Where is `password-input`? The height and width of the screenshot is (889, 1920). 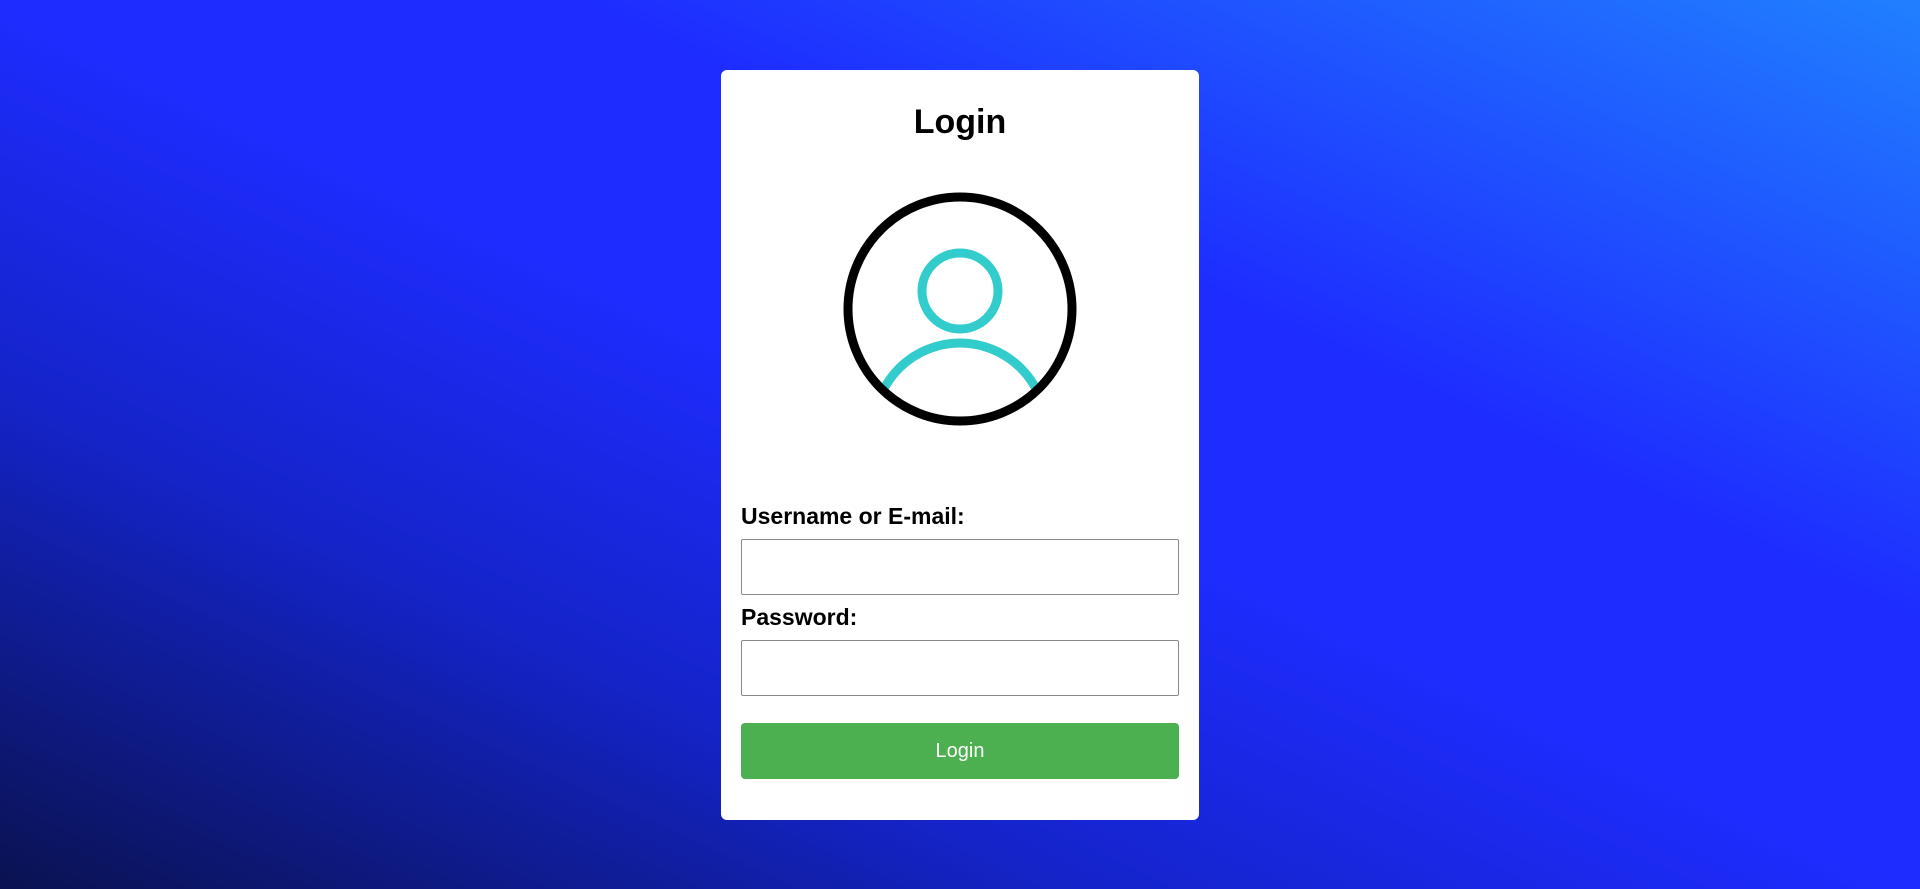
password-input is located at coordinates (960, 668).